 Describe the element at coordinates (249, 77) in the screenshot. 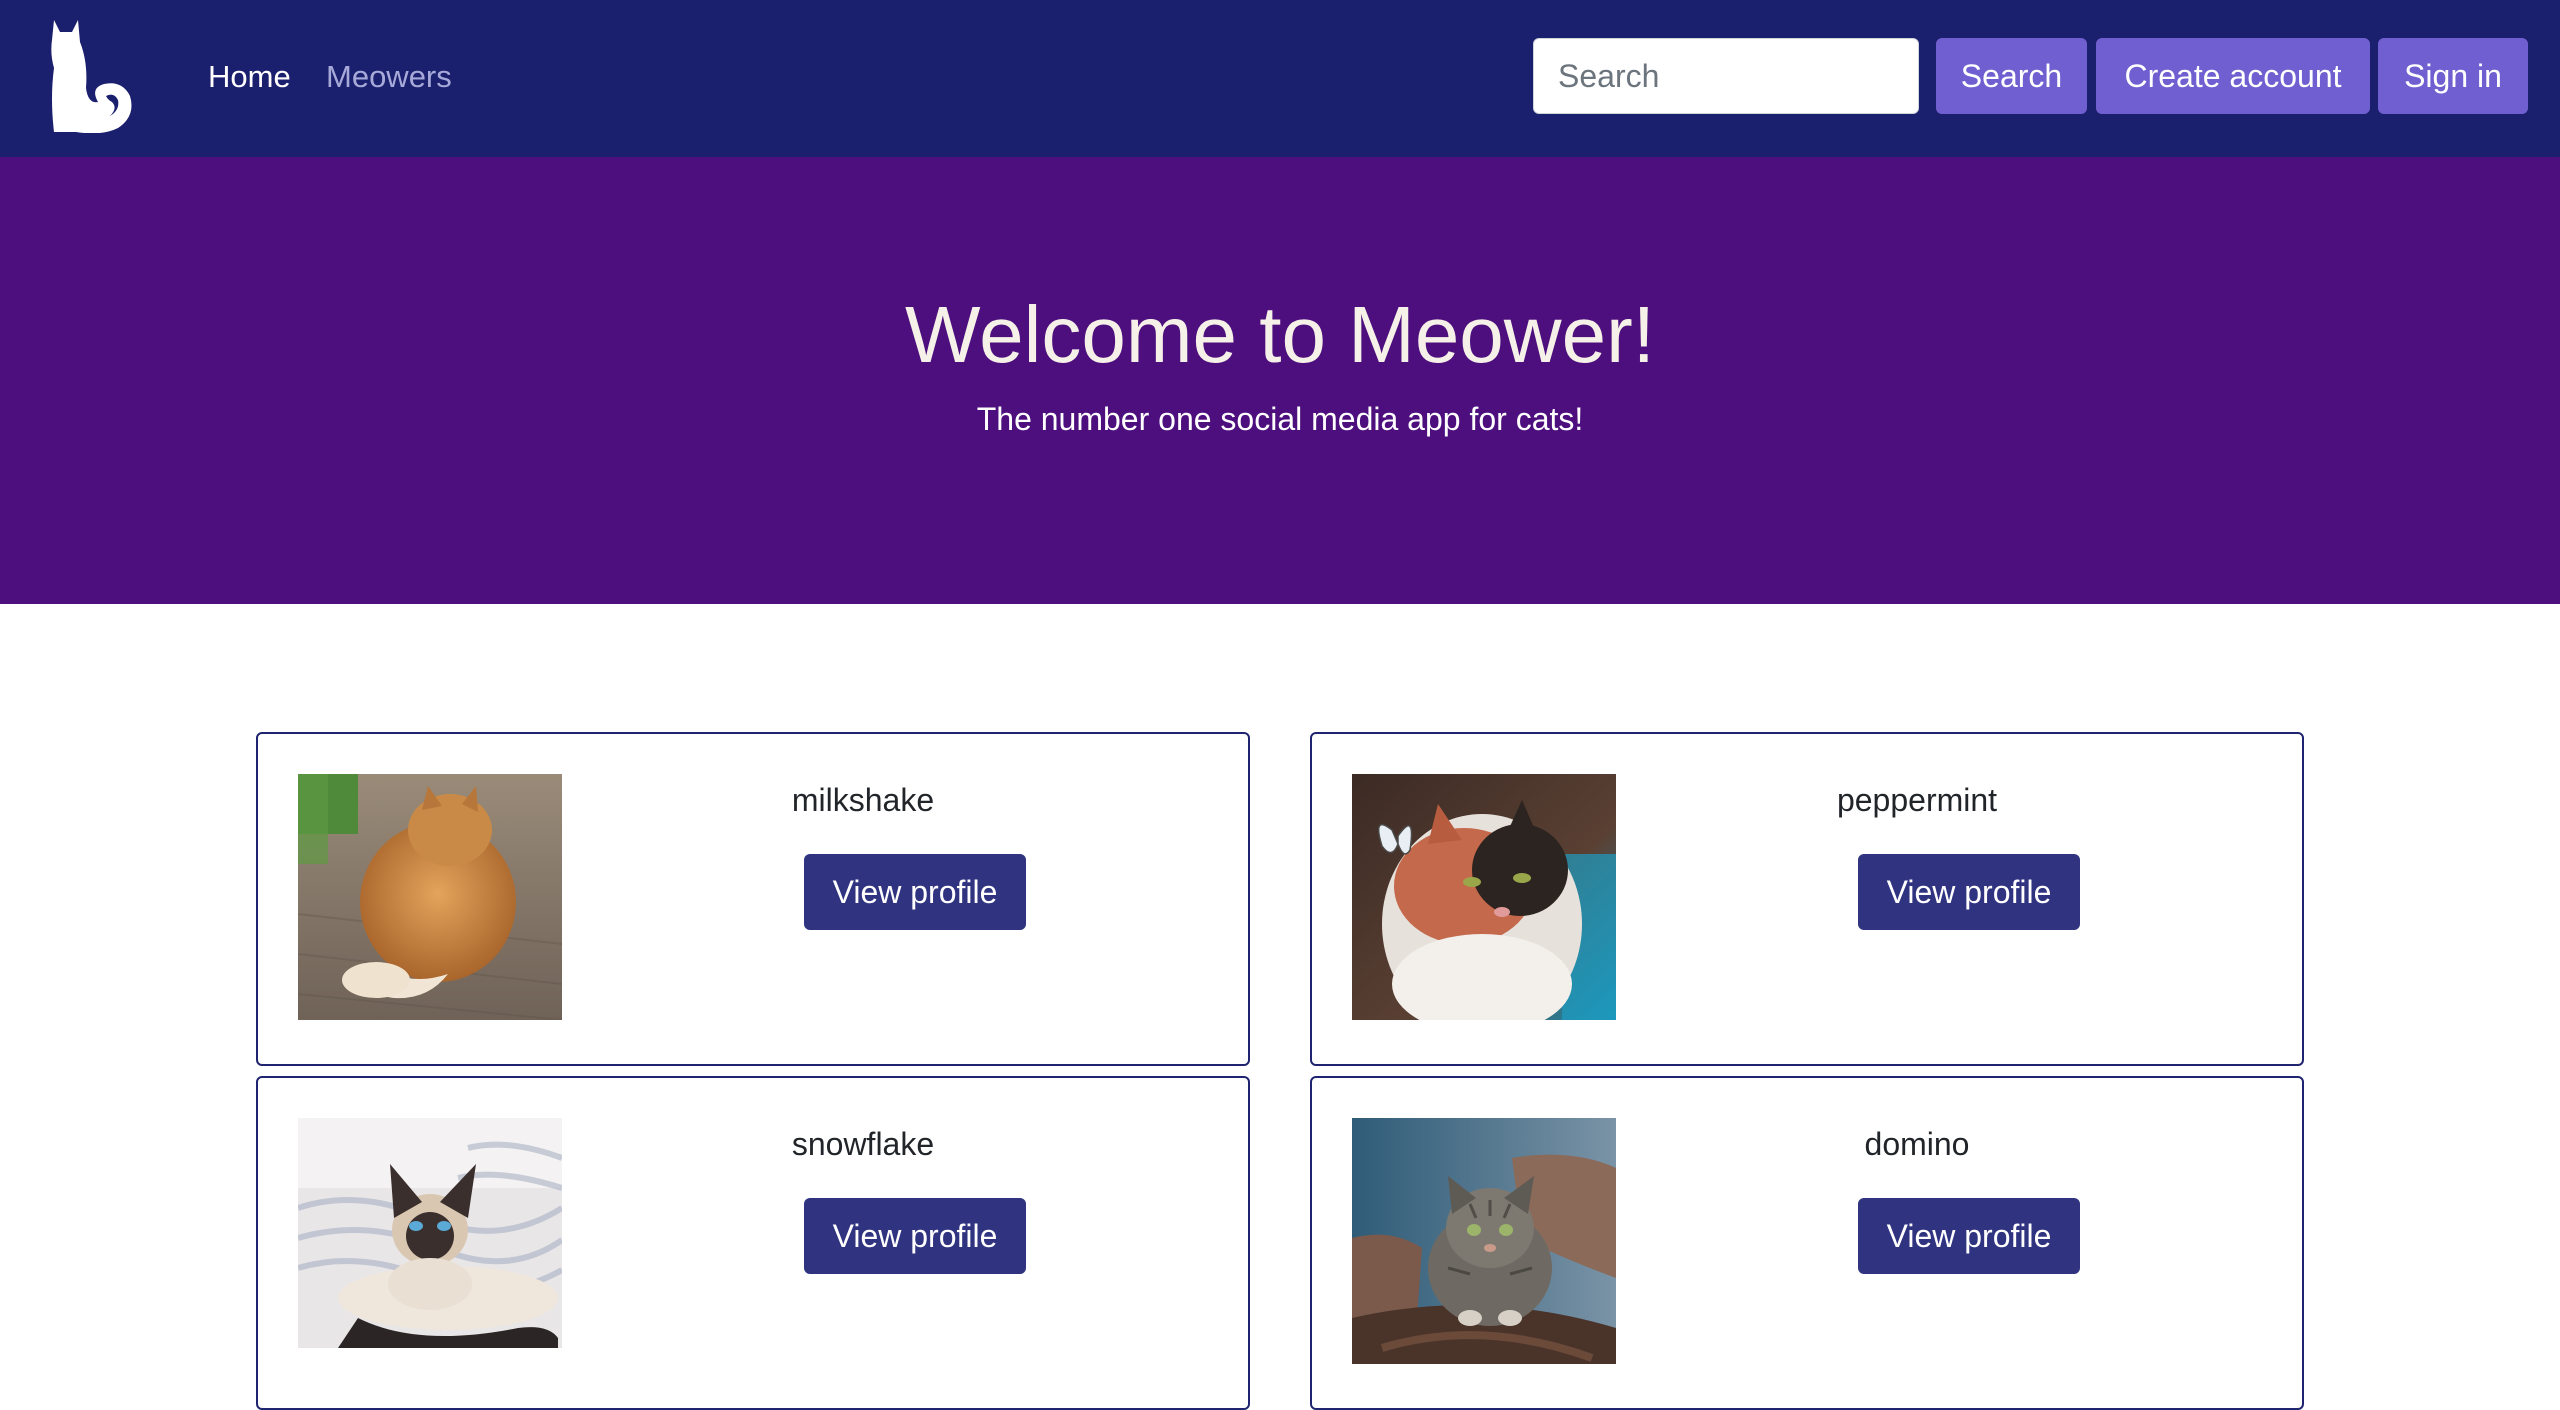

I see `nav-link-home: Home` at that location.